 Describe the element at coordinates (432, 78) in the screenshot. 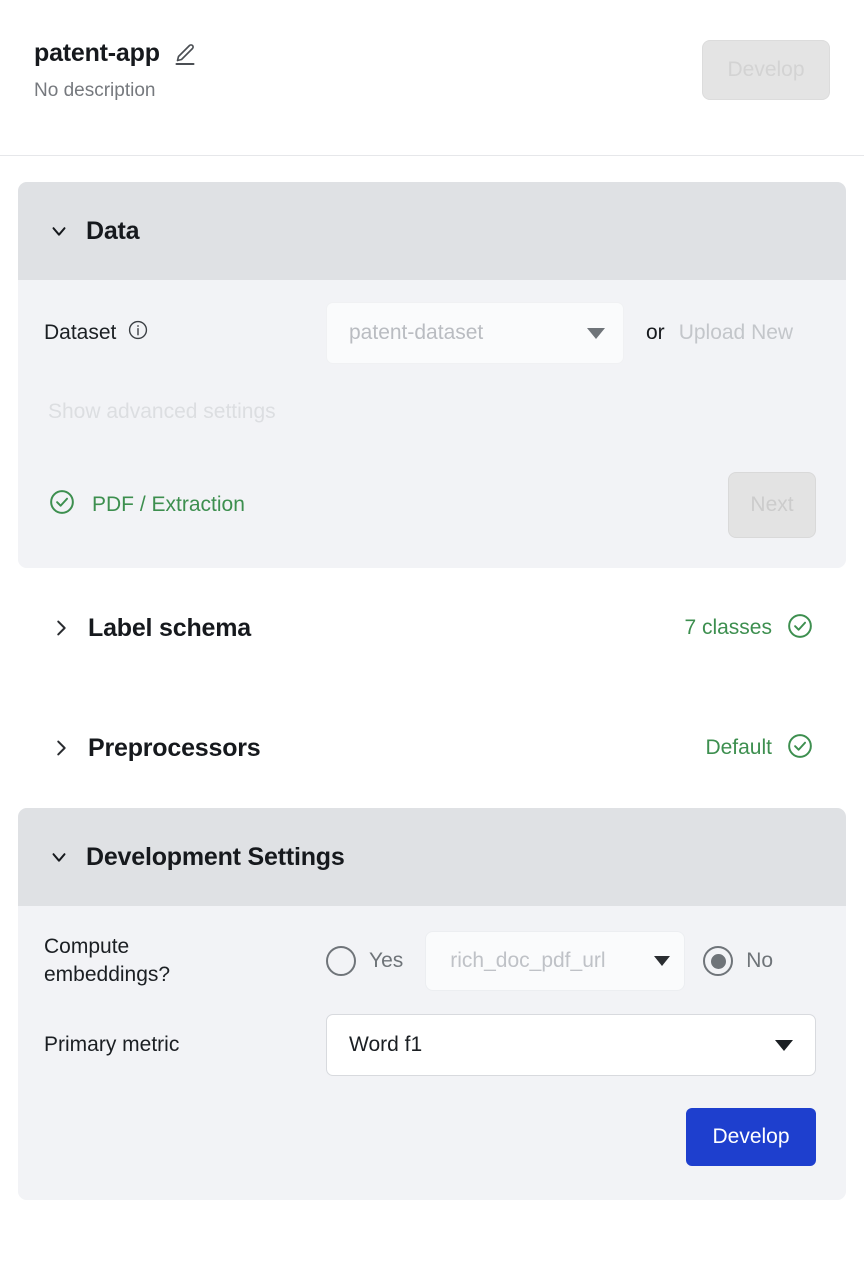

I see `app-header: patent-app No description Develop` at that location.